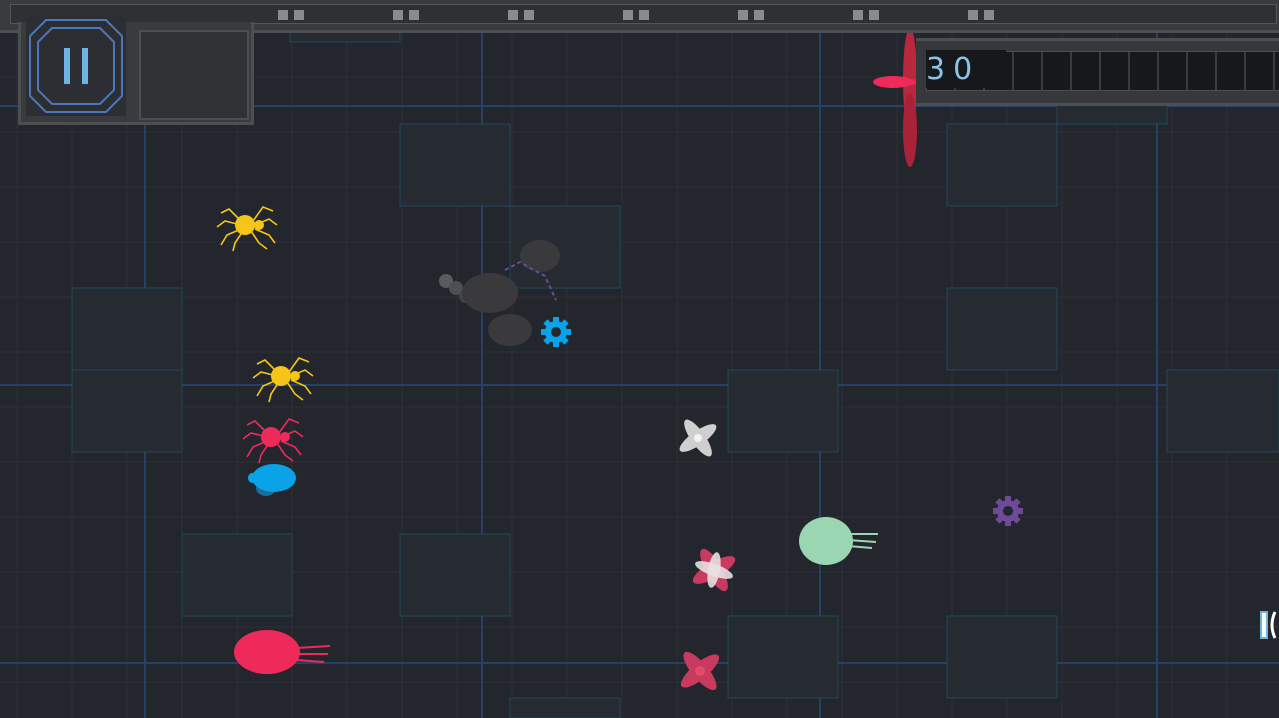  Describe the element at coordinates (272, 480) in the screenshot. I see `beetle-icon` at that location.